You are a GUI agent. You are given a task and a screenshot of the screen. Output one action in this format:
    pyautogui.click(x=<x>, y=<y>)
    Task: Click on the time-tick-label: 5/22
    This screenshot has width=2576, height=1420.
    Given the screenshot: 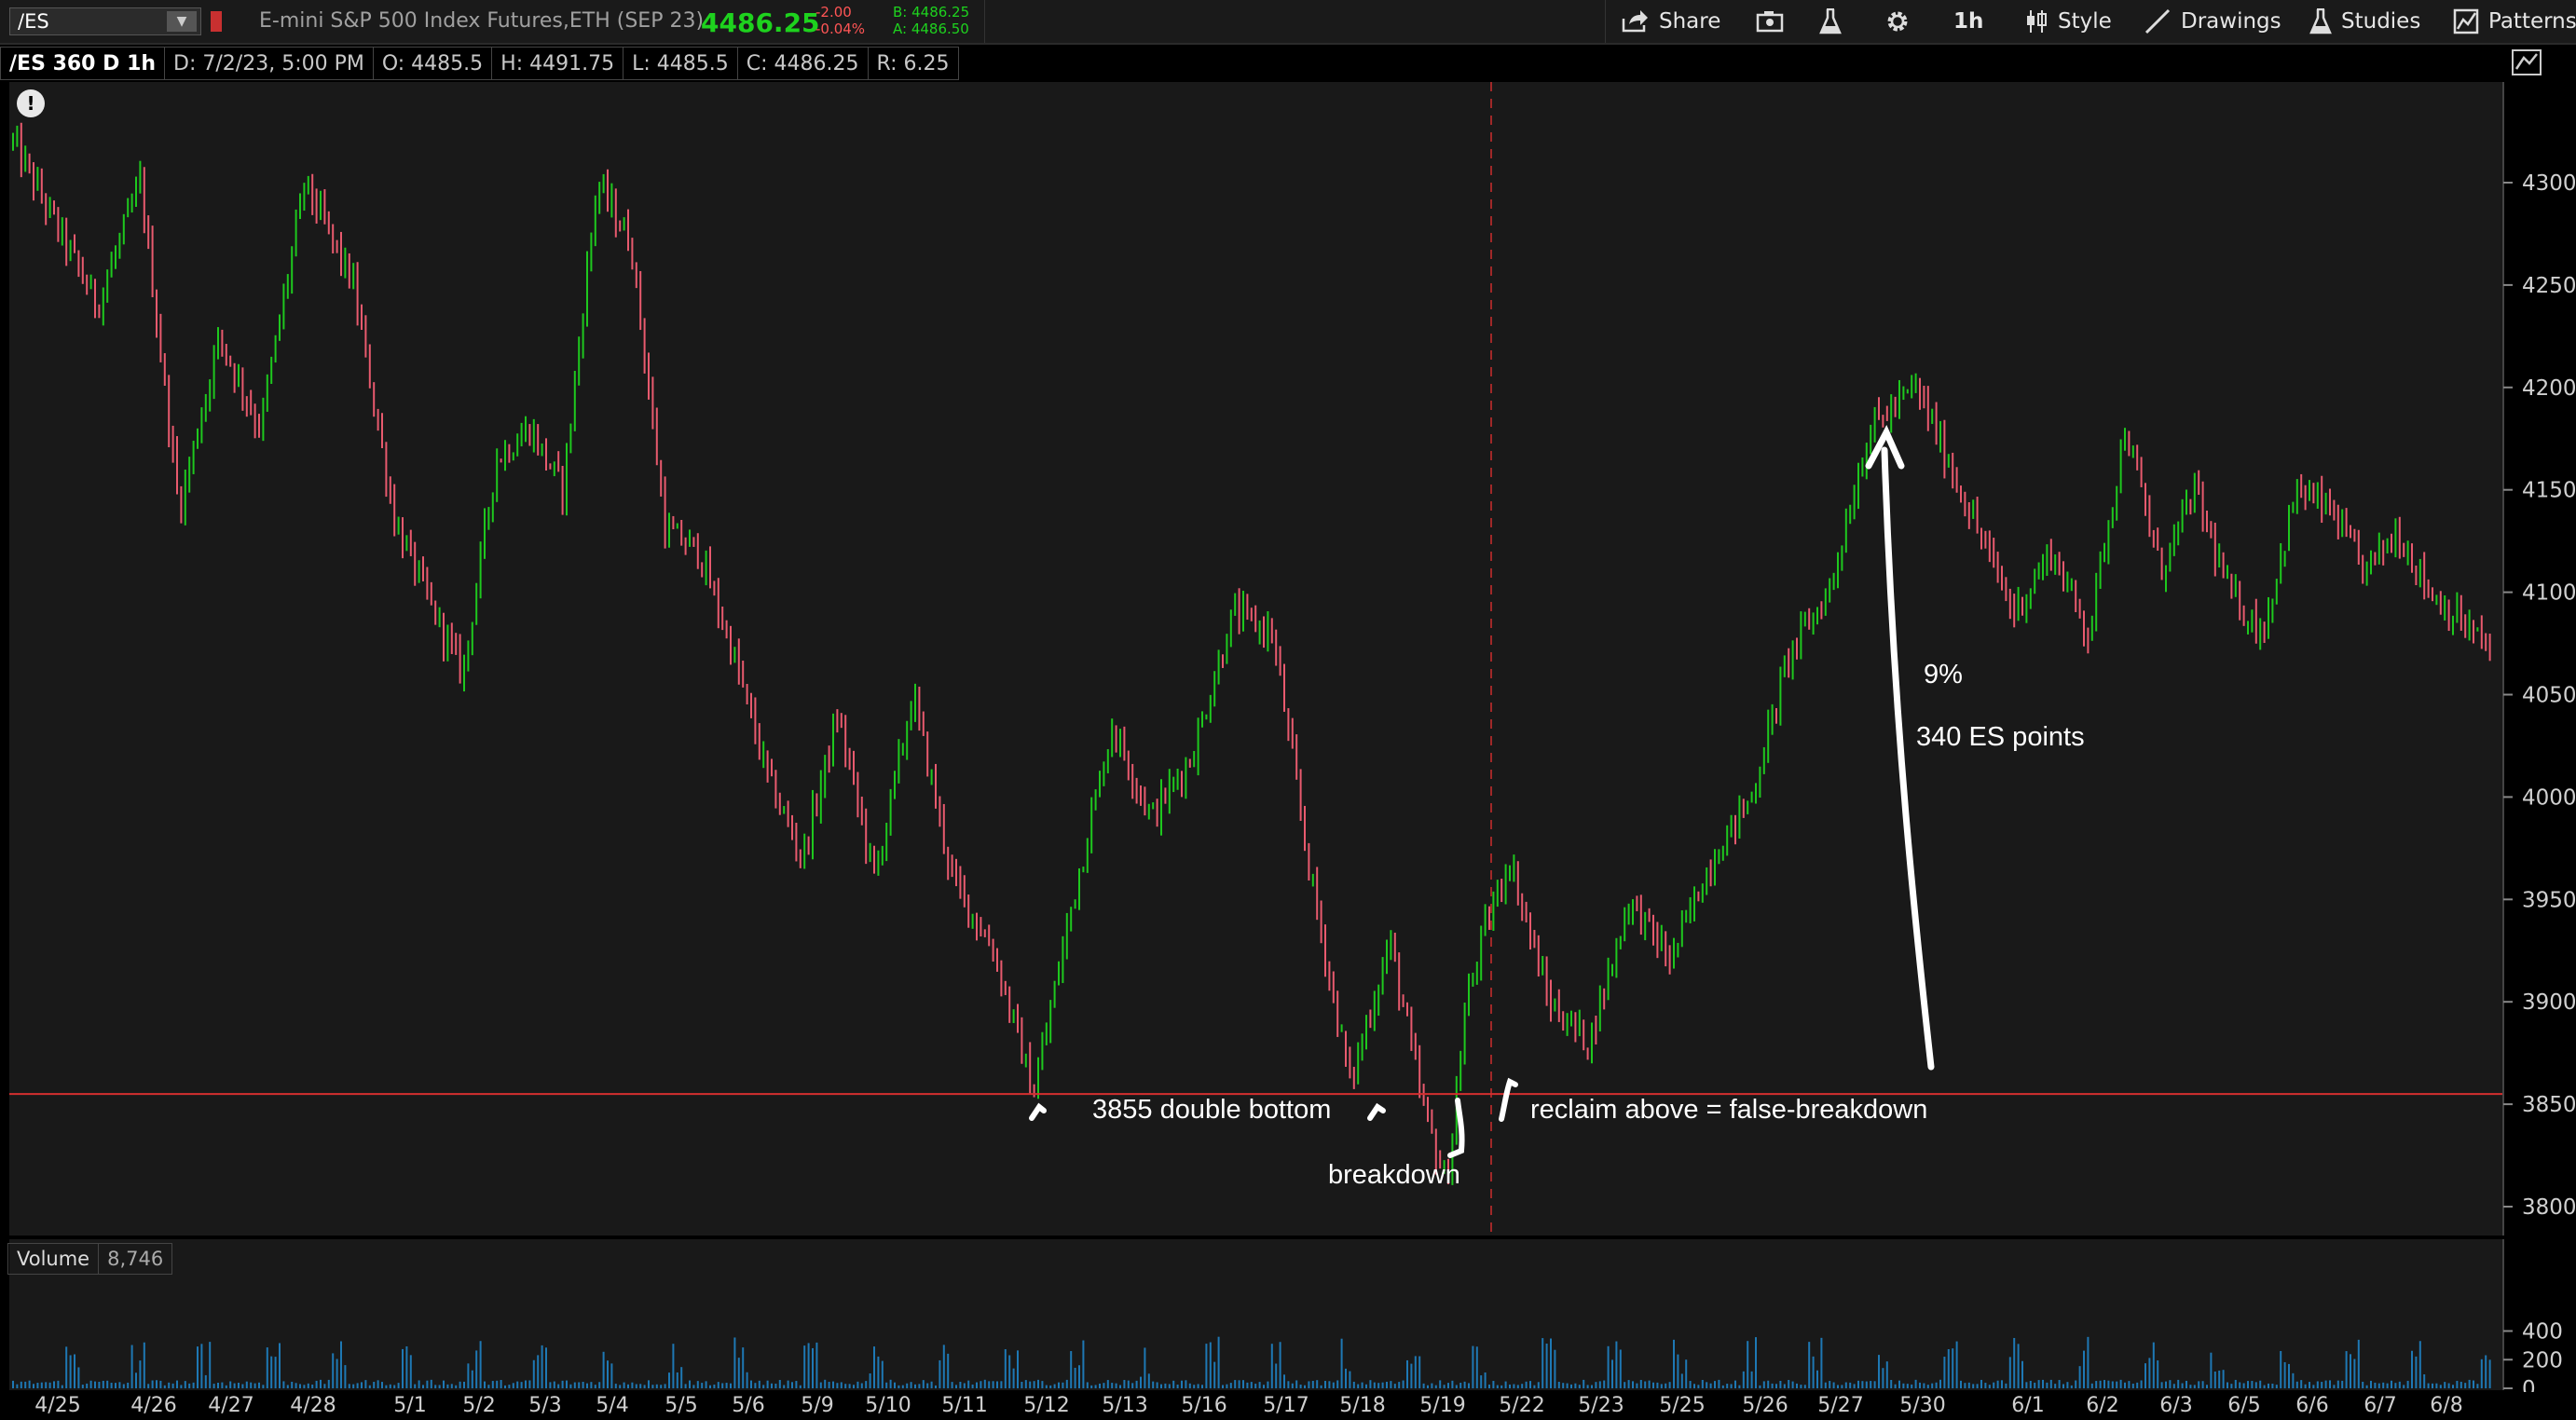 What is the action you would take?
    pyautogui.click(x=1522, y=1405)
    